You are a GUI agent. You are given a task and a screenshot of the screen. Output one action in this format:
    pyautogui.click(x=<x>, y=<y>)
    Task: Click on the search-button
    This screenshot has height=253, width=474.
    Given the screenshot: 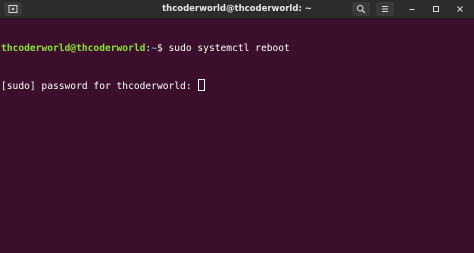 What is the action you would take?
    pyautogui.click(x=361, y=9)
    